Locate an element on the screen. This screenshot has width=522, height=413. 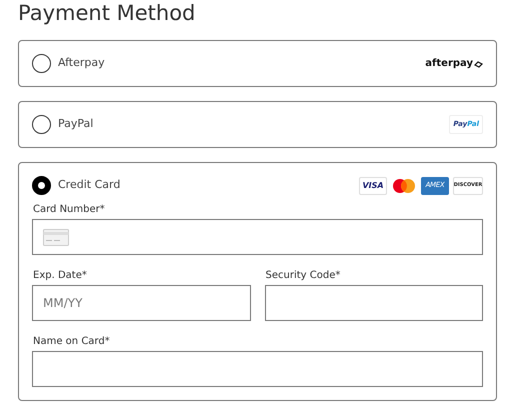
input-field: MM/YY is located at coordinates (141, 303).